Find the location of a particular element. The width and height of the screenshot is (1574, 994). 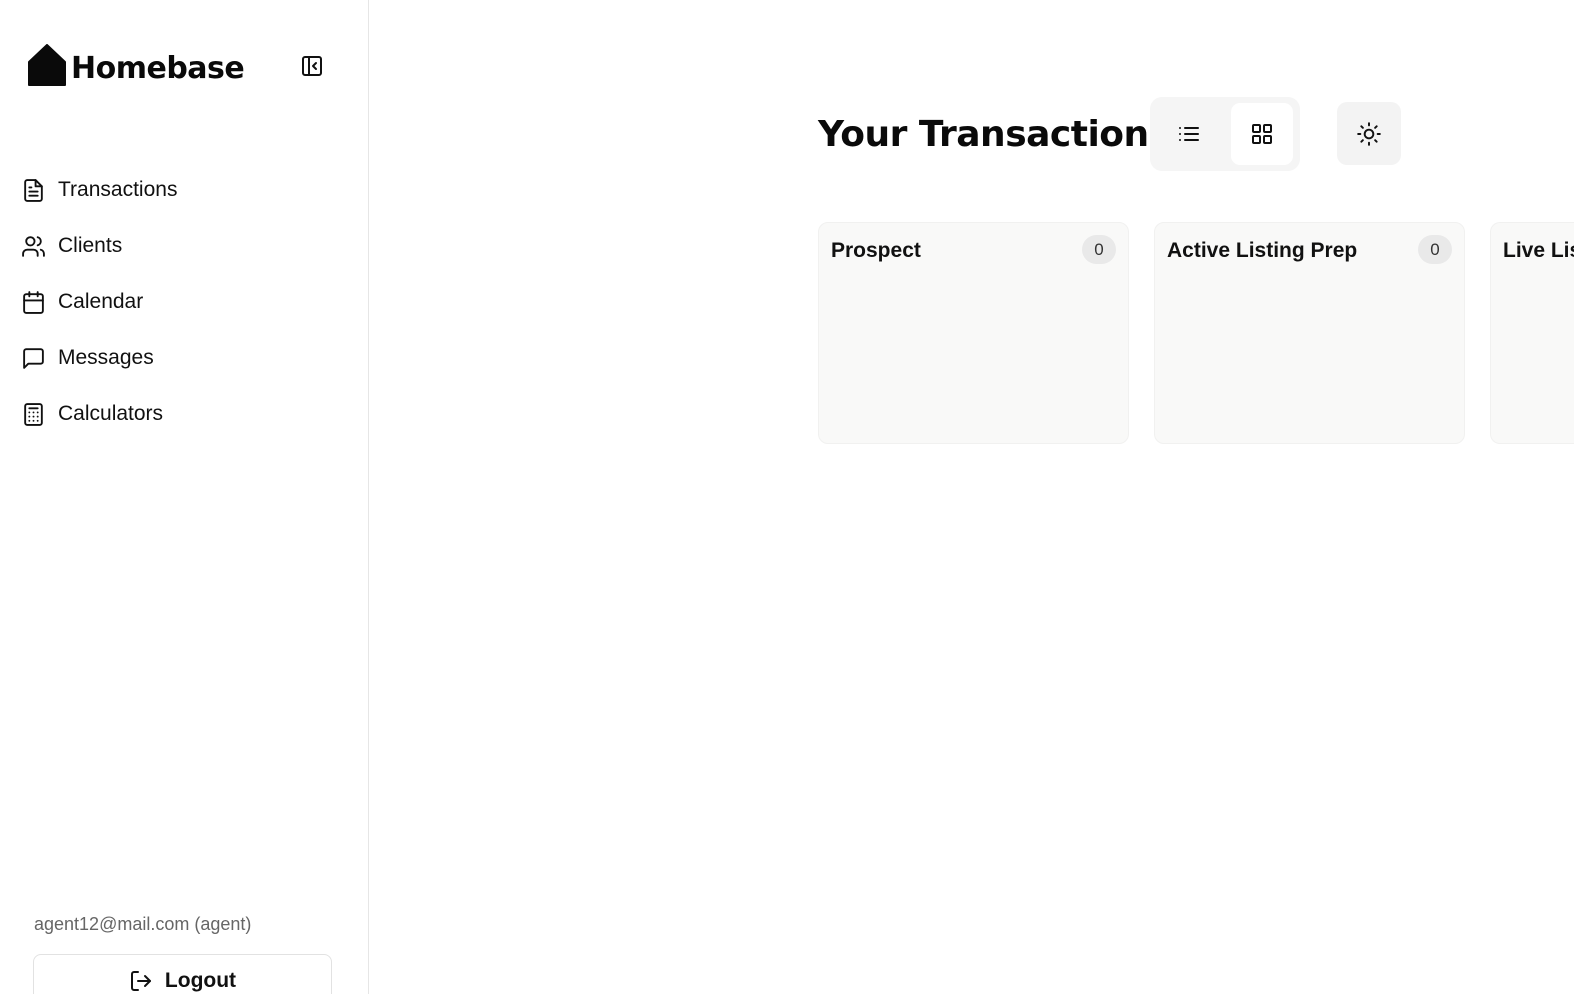

sun-icon is located at coordinates (1369, 133).